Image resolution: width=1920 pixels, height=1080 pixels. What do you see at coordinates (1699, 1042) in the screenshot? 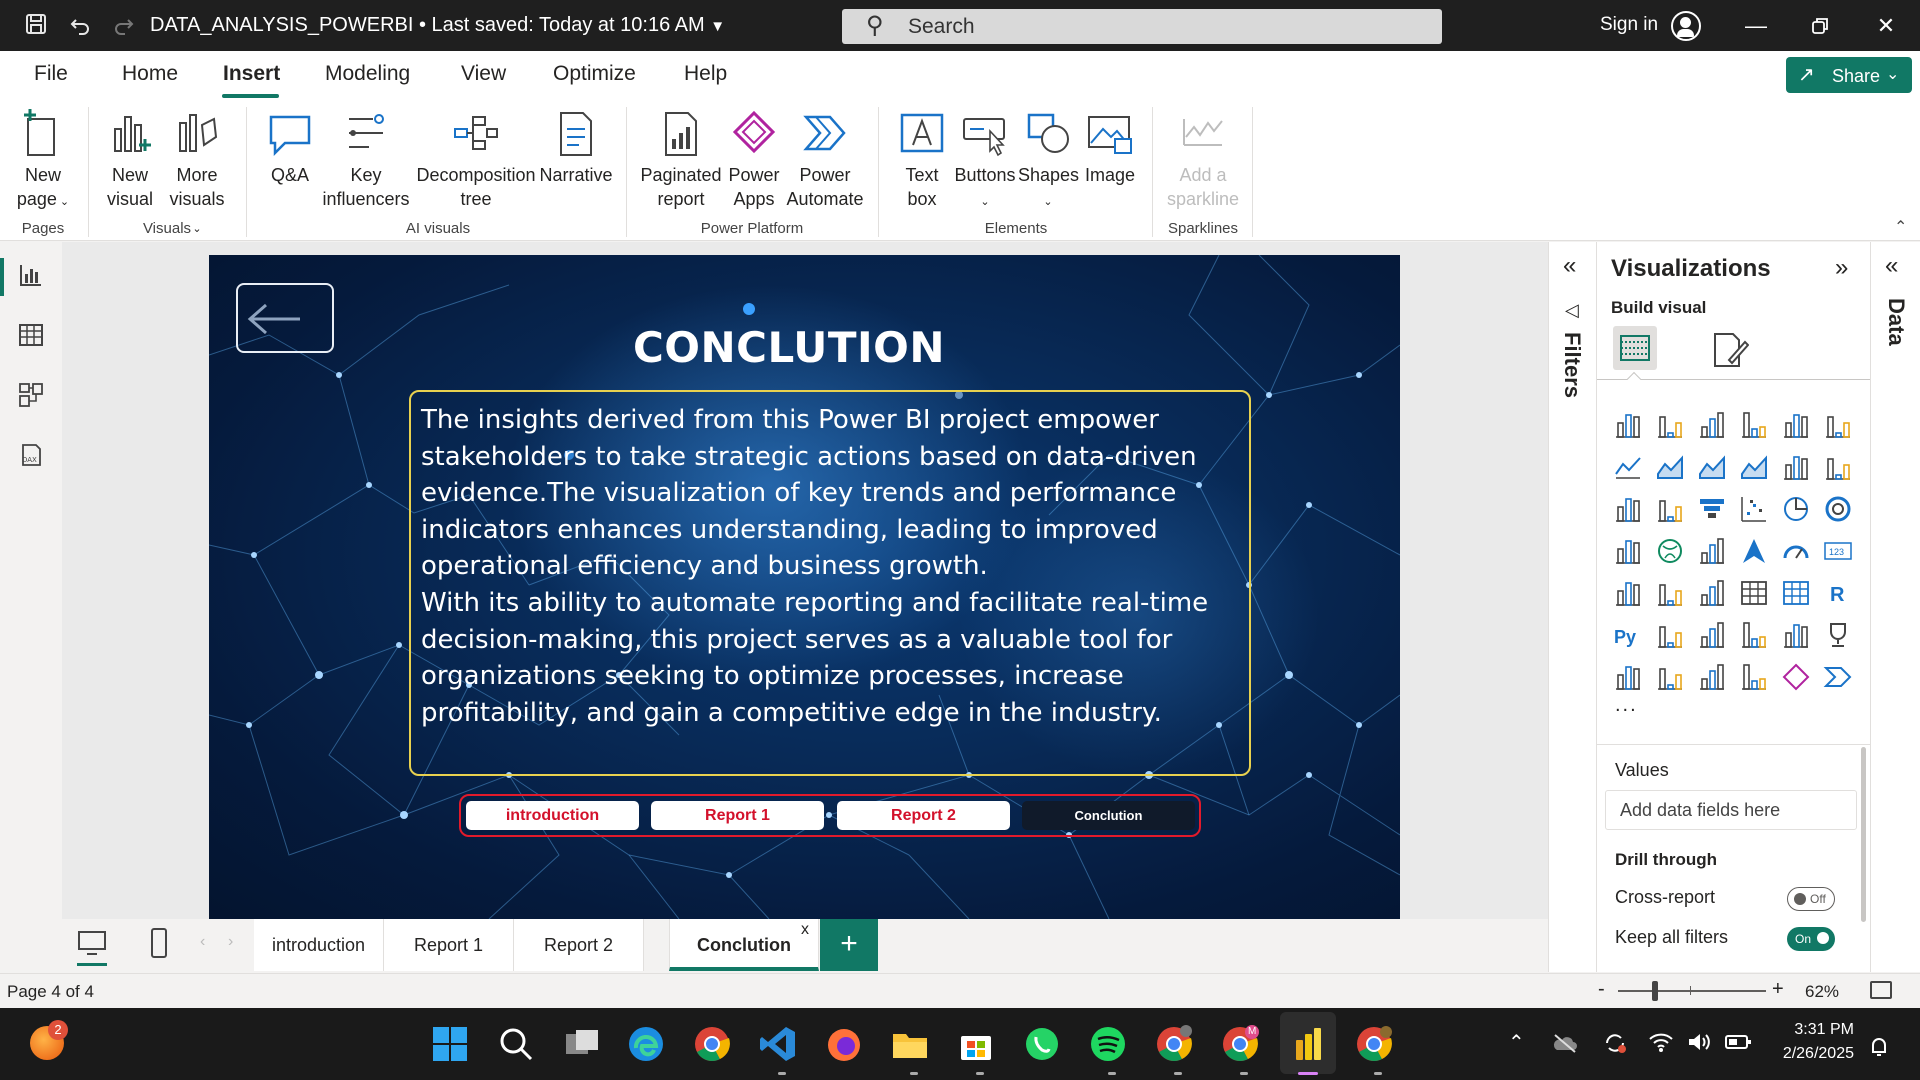
I see `volume-icon` at bounding box center [1699, 1042].